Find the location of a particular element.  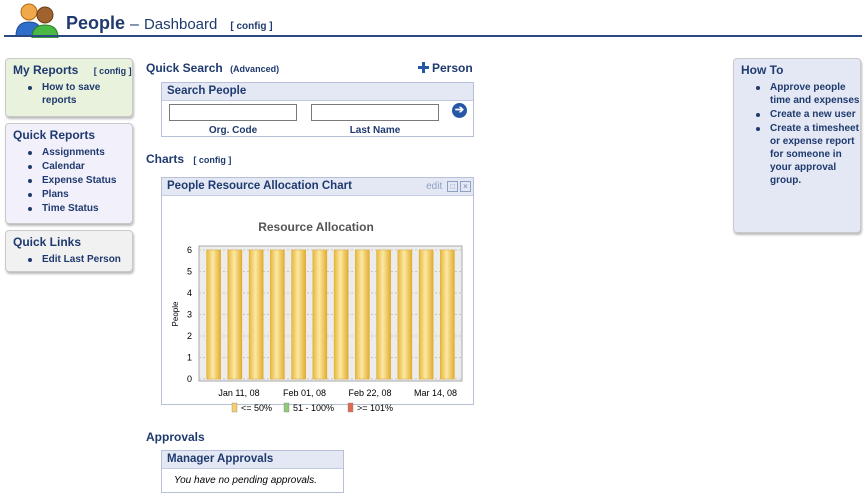

chart-panel-title: People Resource Allocation Chart is located at coordinates (259, 186).